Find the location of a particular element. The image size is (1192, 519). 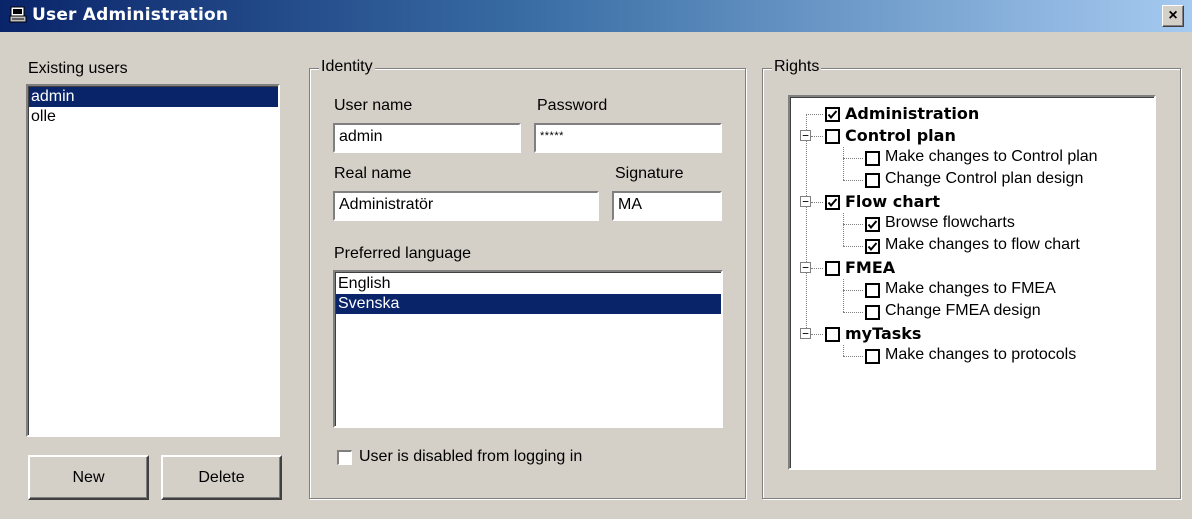

user-admin-icon is located at coordinates (18, 14).